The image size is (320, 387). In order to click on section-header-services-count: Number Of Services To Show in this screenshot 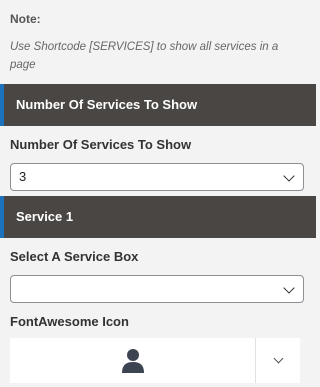, I will do `click(158, 105)`.